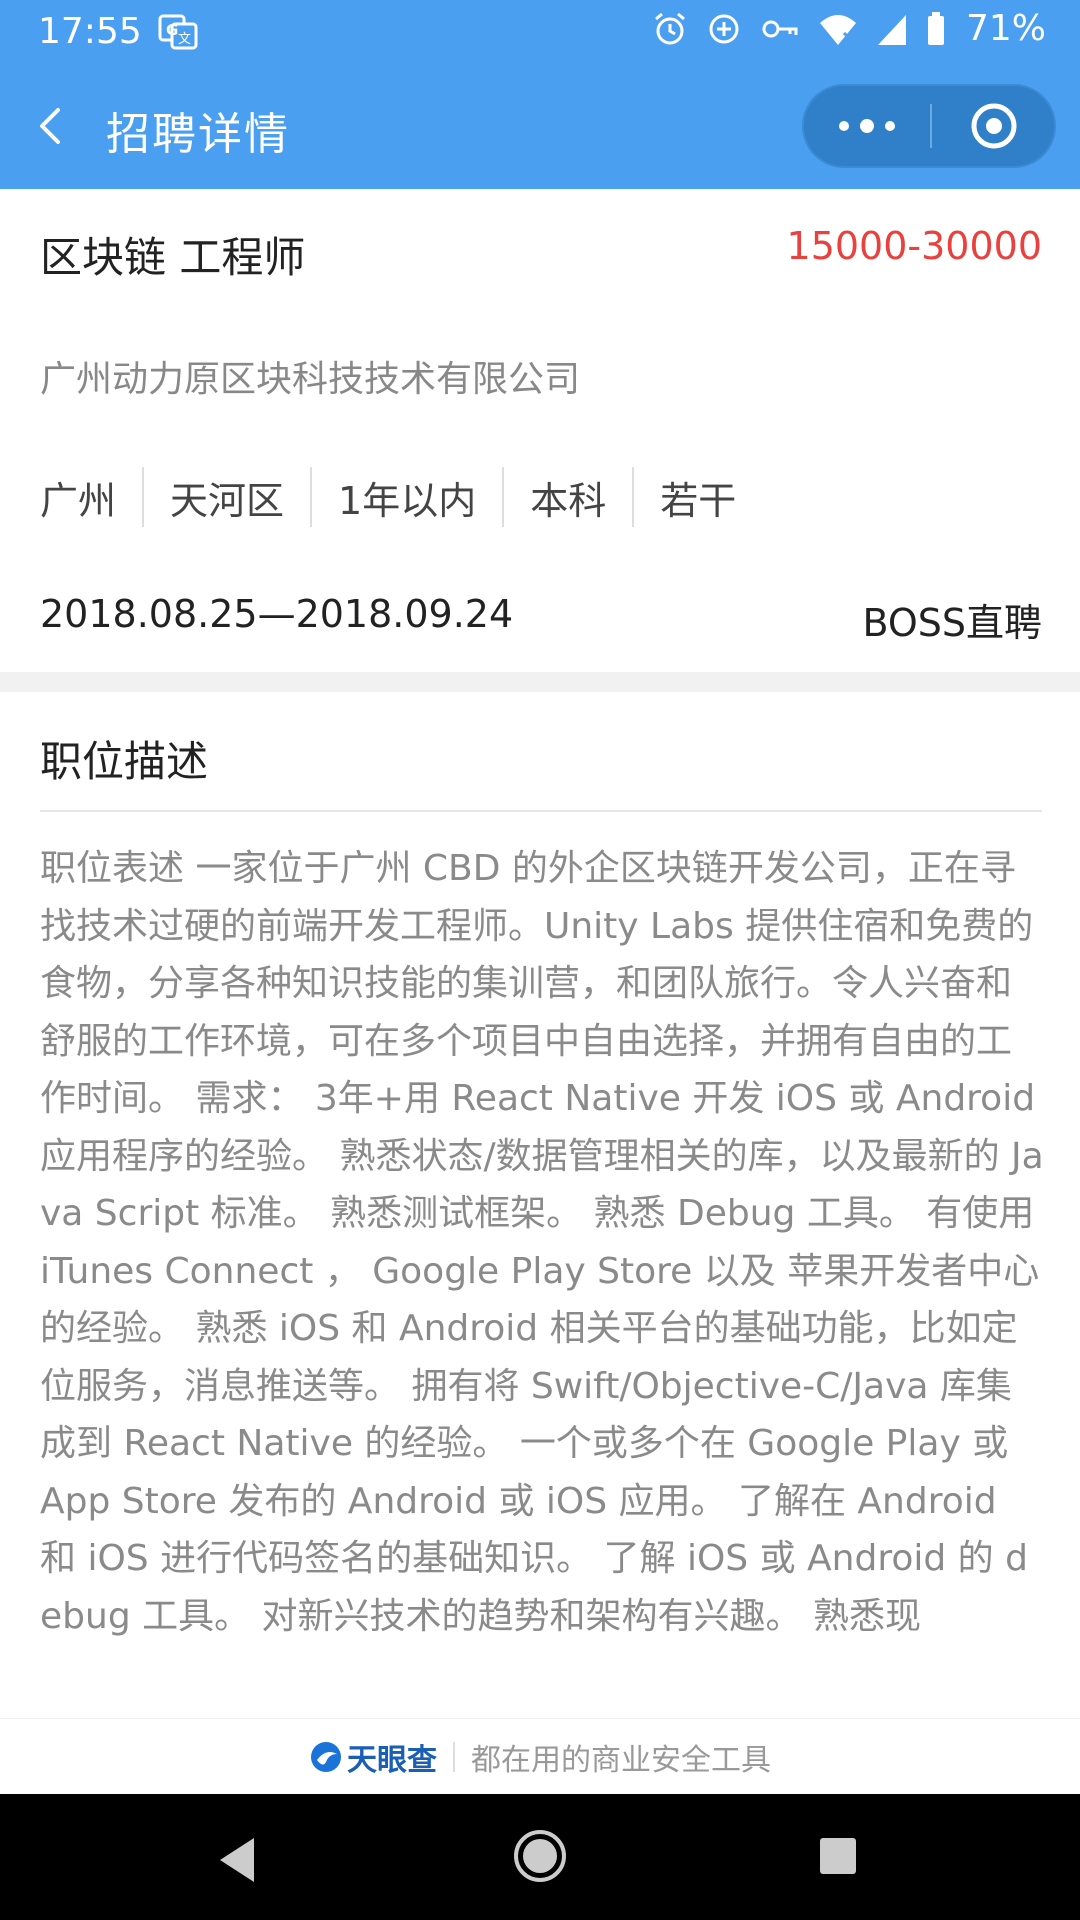 This screenshot has width=1080, height=1920. What do you see at coordinates (541, 811) in the screenshot?
I see `heading-rule` at bounding box center [541, 811].